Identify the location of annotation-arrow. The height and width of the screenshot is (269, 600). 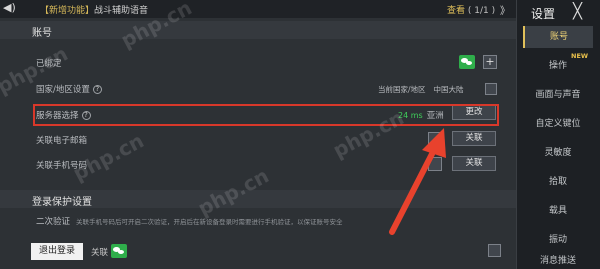
(417, 181).